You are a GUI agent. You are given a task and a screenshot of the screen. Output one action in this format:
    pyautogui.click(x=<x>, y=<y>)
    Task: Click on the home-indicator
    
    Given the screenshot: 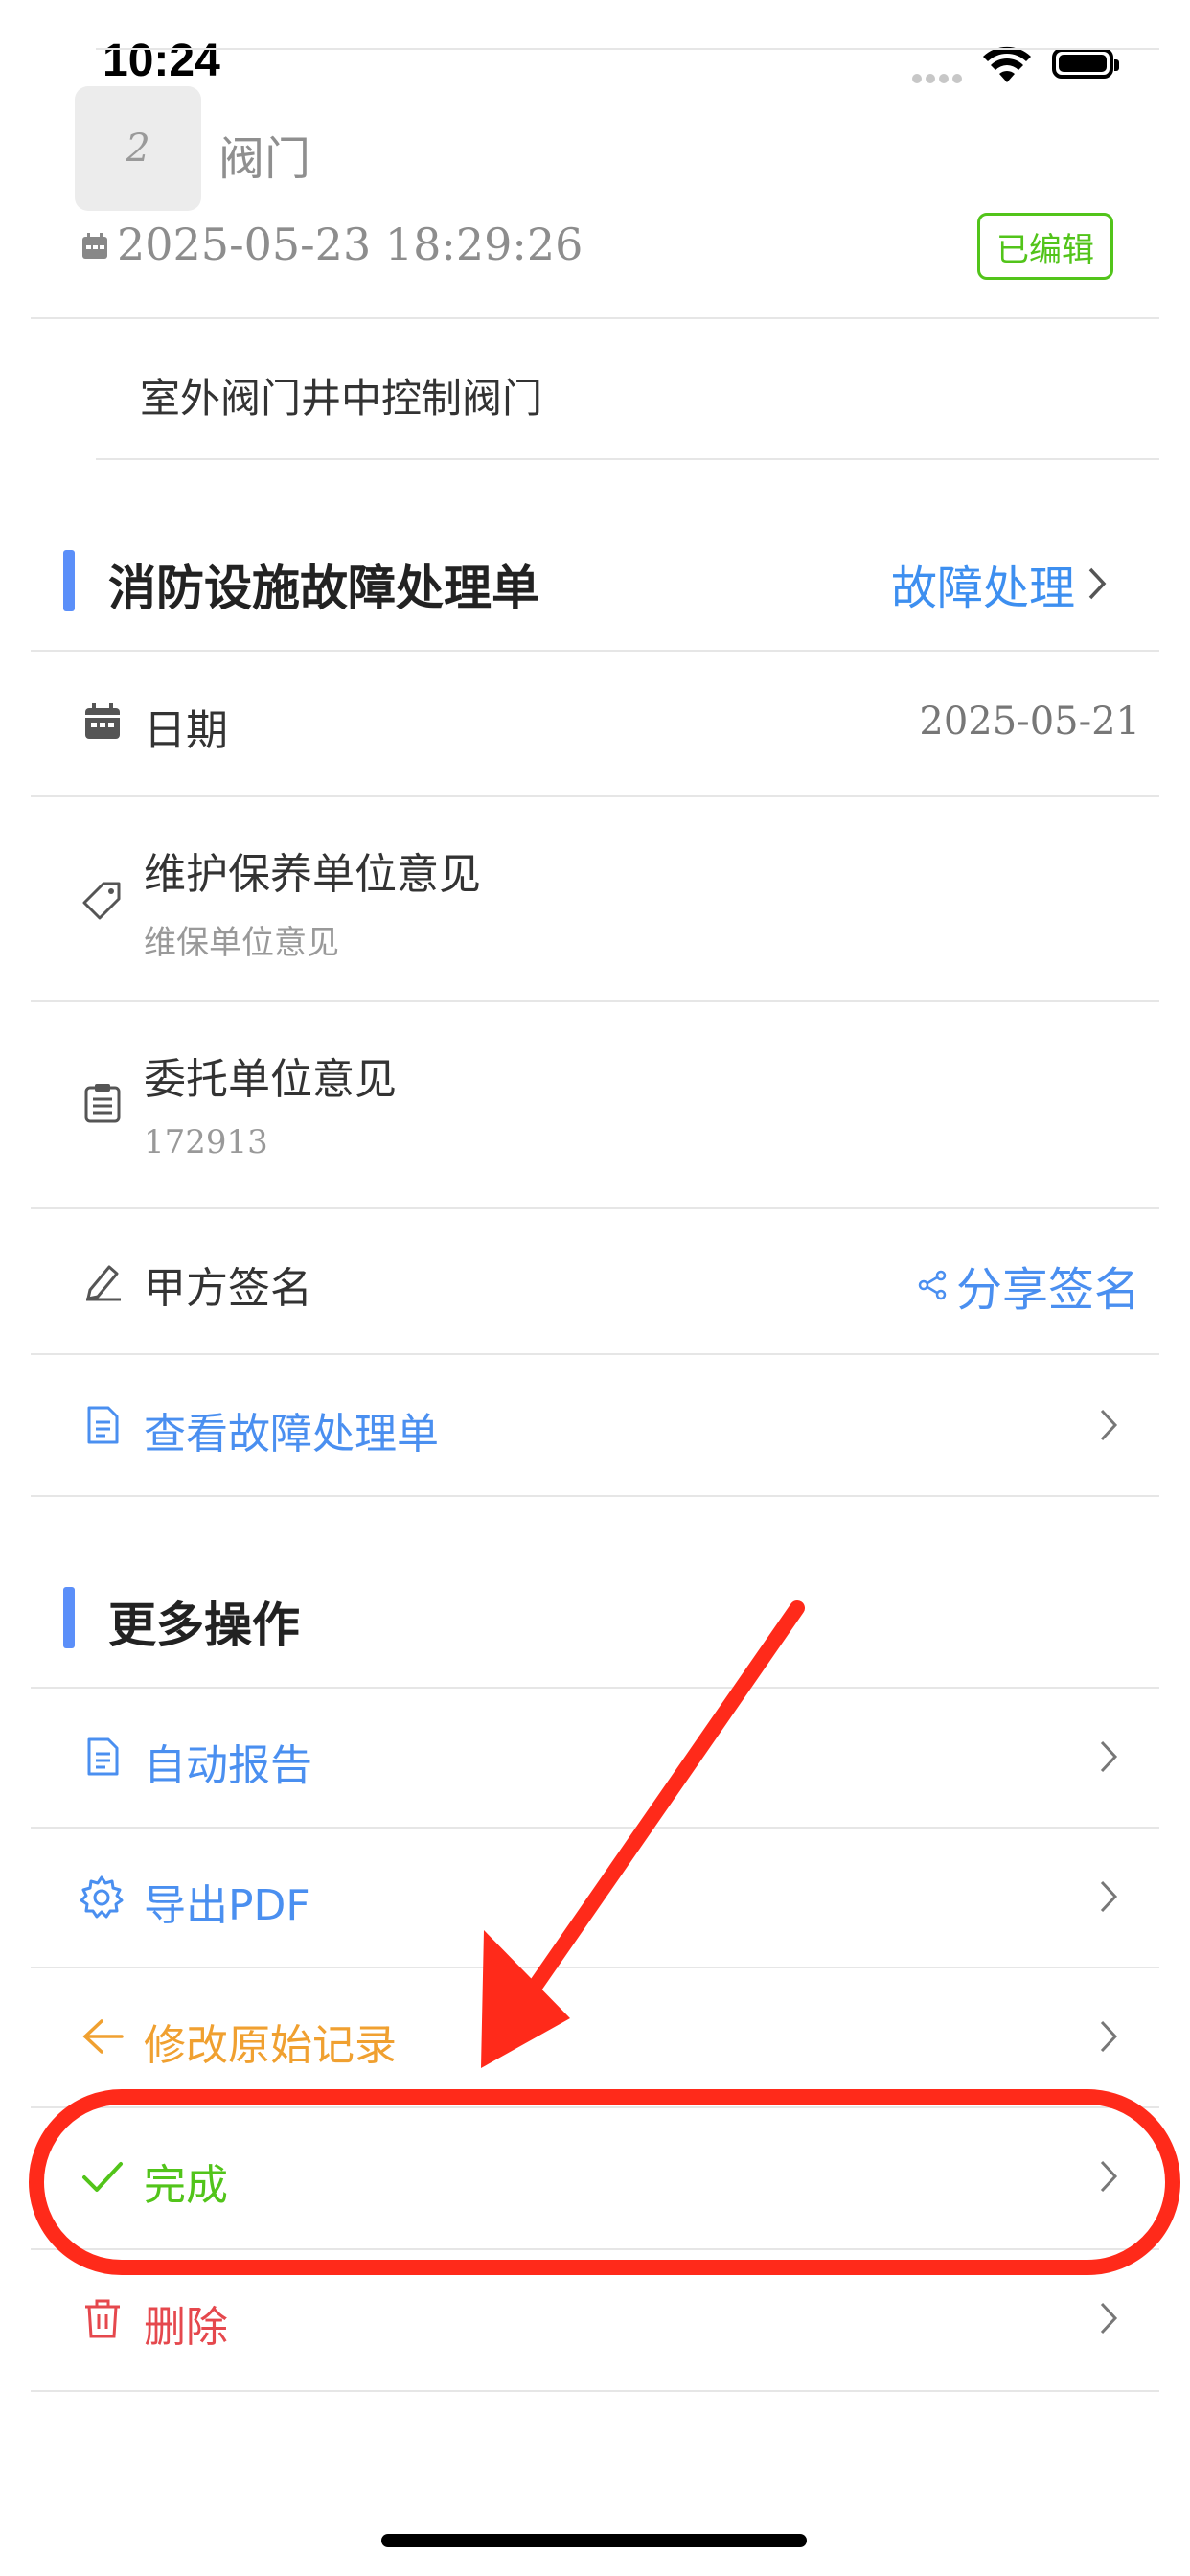 What is the action you would take?
    pyautogui.click(x=594, y=2540)
    